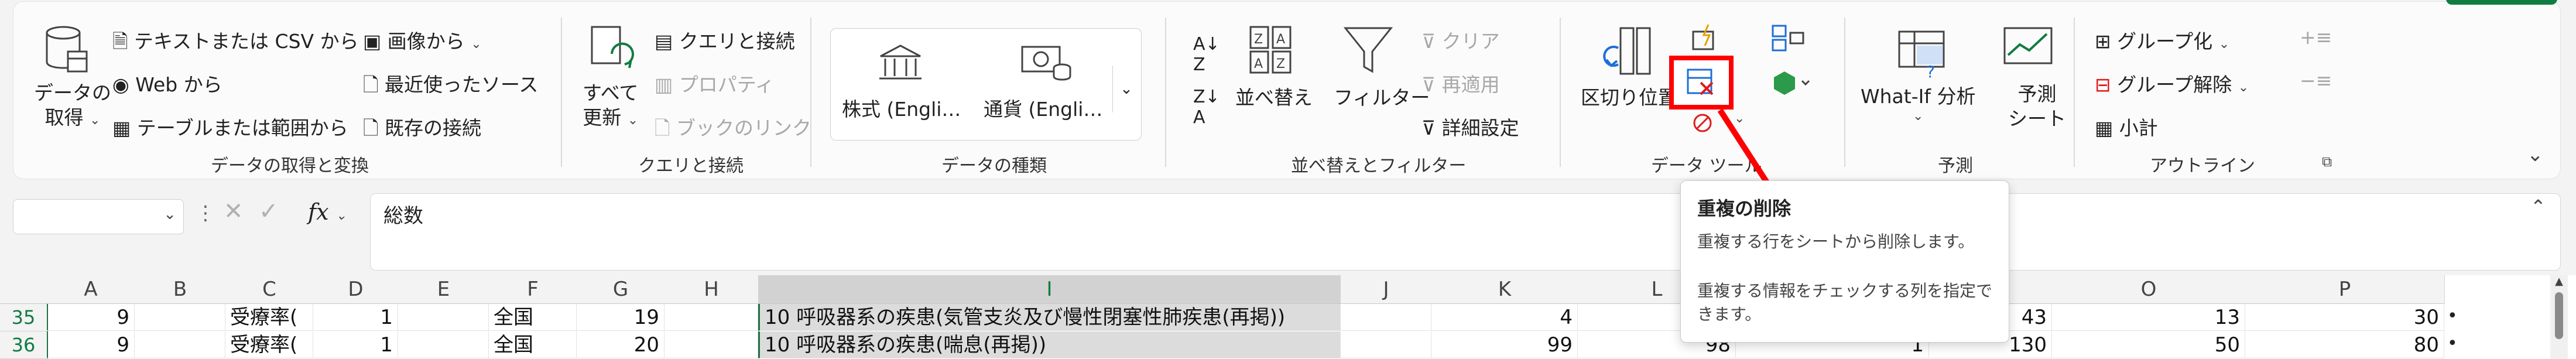 This screenshot has width=2576, height=359. I want to click on subtotal-label: 小計, so click(2138, 128).